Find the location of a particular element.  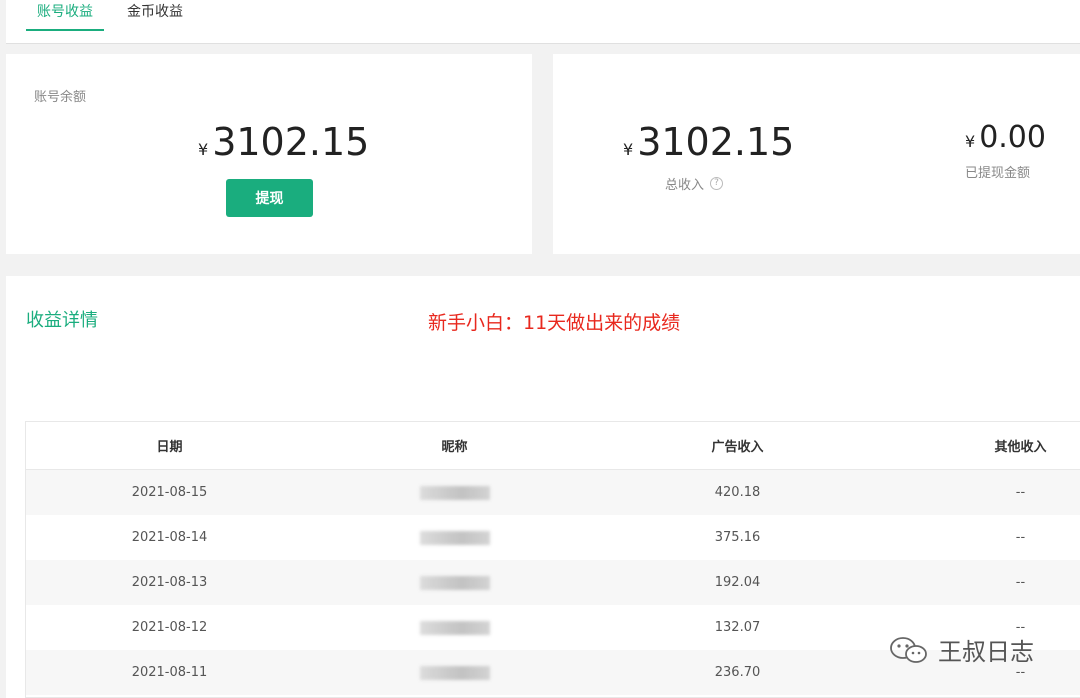

cell-date: 2021-08-15 is located at coordinates (169, 492).